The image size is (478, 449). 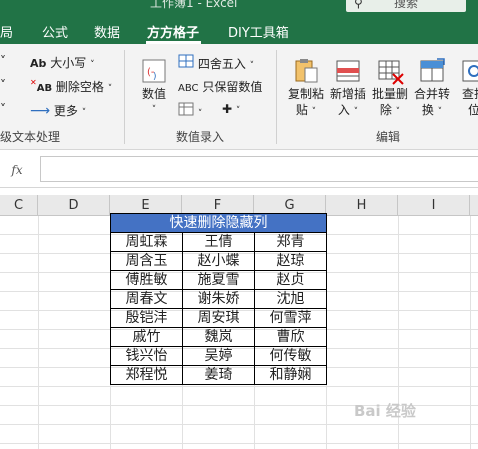 What do you see at coordinates (232, 87) in the screenshot?
I see `keep-number-label: 只保留数值` at bounding box center [232, 87].